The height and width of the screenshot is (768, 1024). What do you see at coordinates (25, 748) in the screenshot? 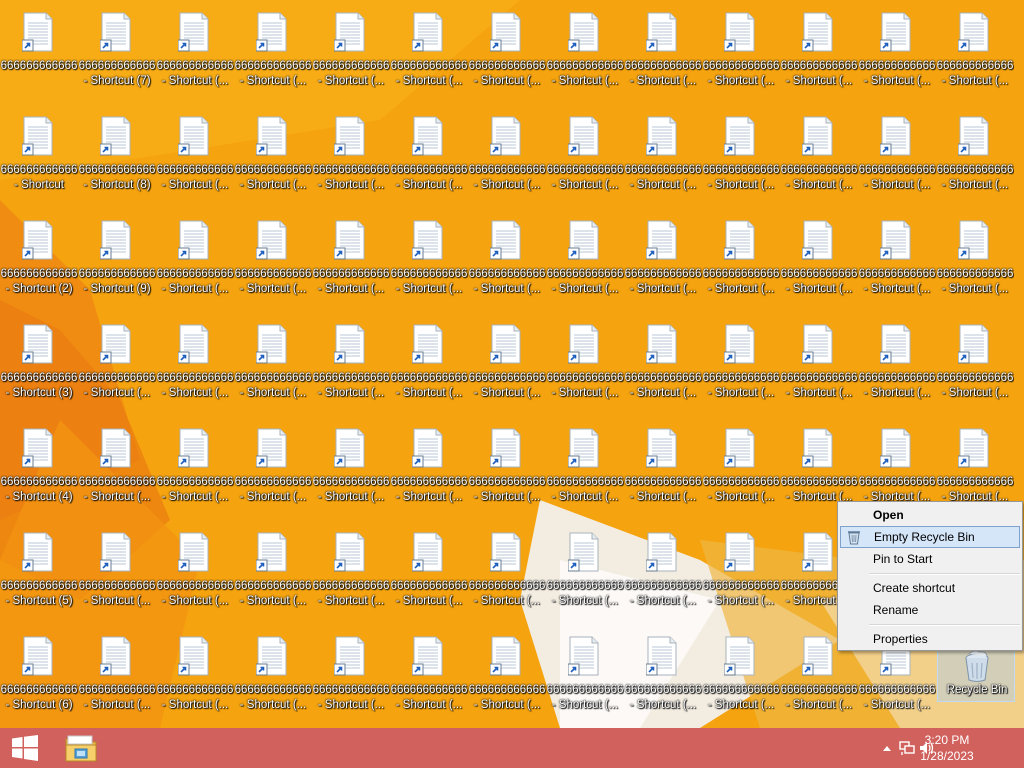
I see `start-button` at bounding box center [25, 748].